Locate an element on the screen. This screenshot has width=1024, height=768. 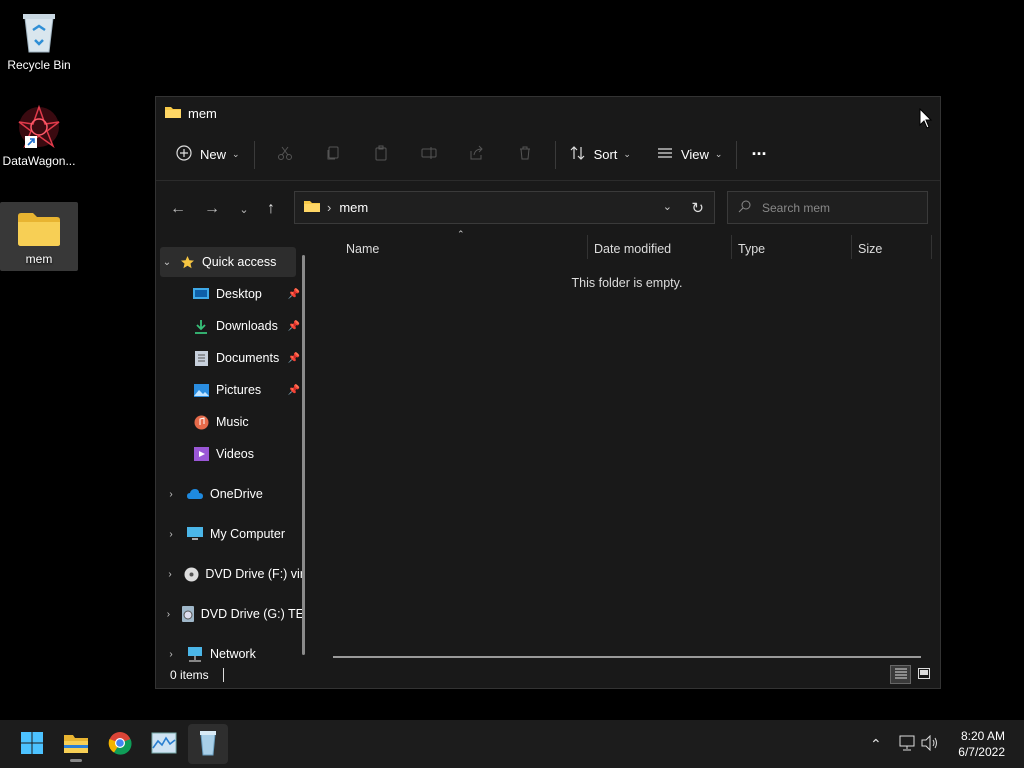
column-header-date-modified: Date modified is located at coordinates (632, 249).